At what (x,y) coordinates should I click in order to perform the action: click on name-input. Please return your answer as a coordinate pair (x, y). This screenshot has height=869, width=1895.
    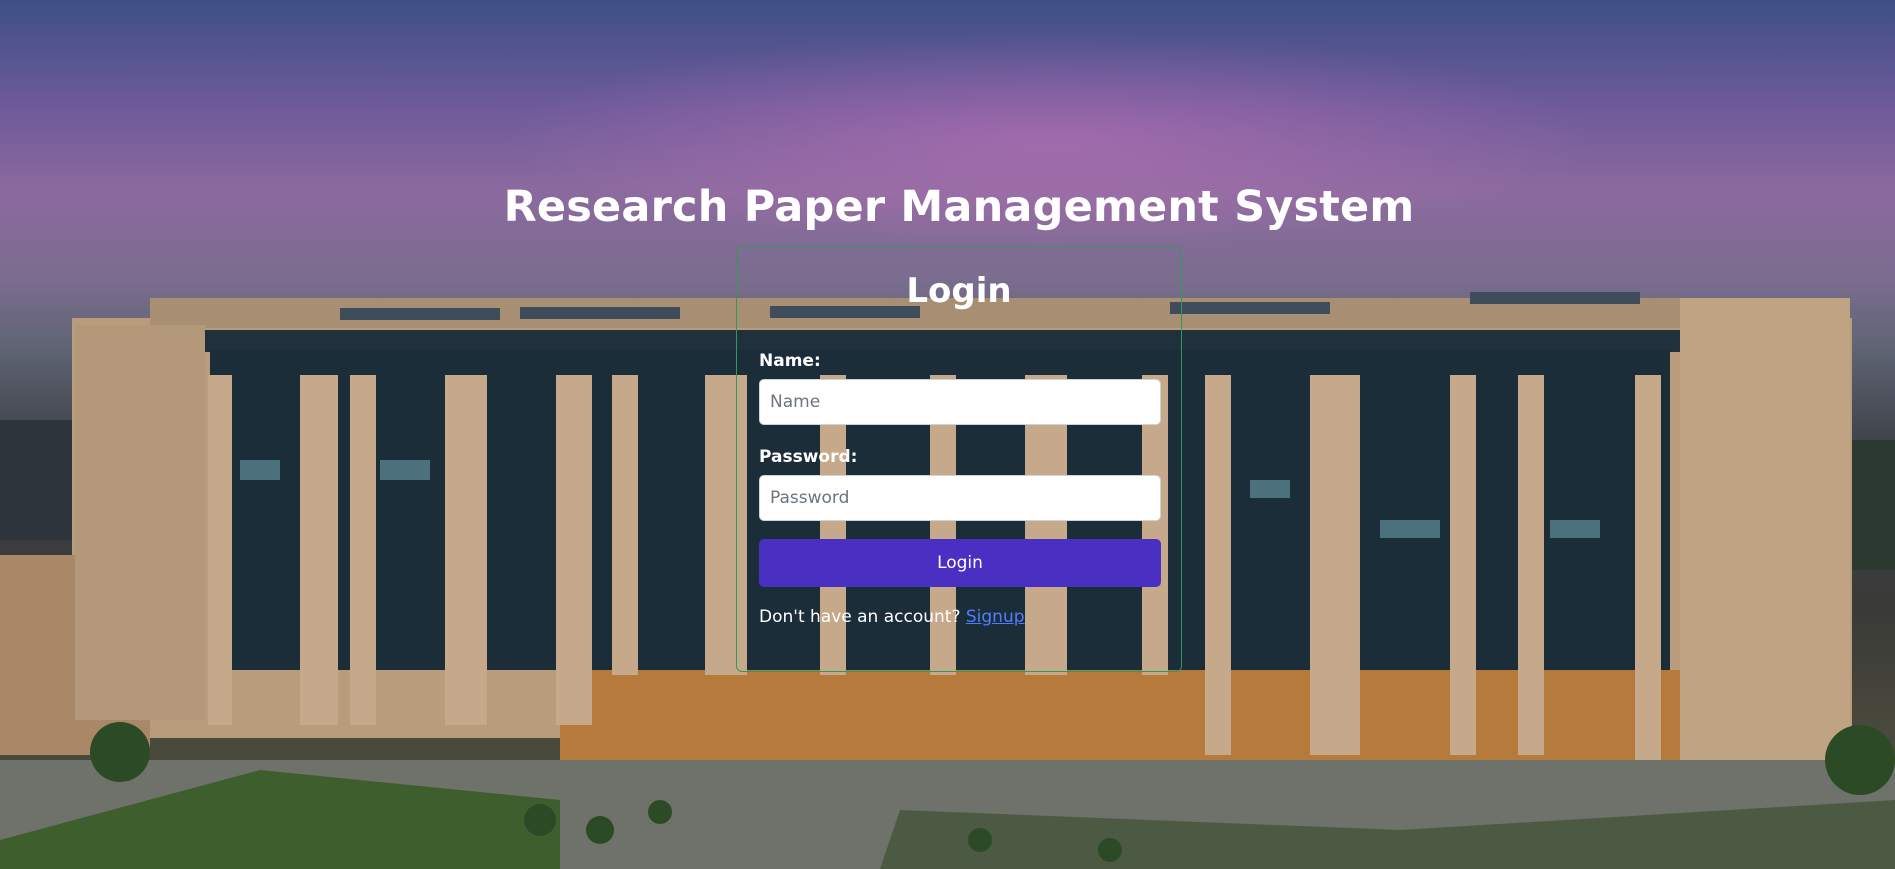
    Looking at the image, I should click on (960, 402).